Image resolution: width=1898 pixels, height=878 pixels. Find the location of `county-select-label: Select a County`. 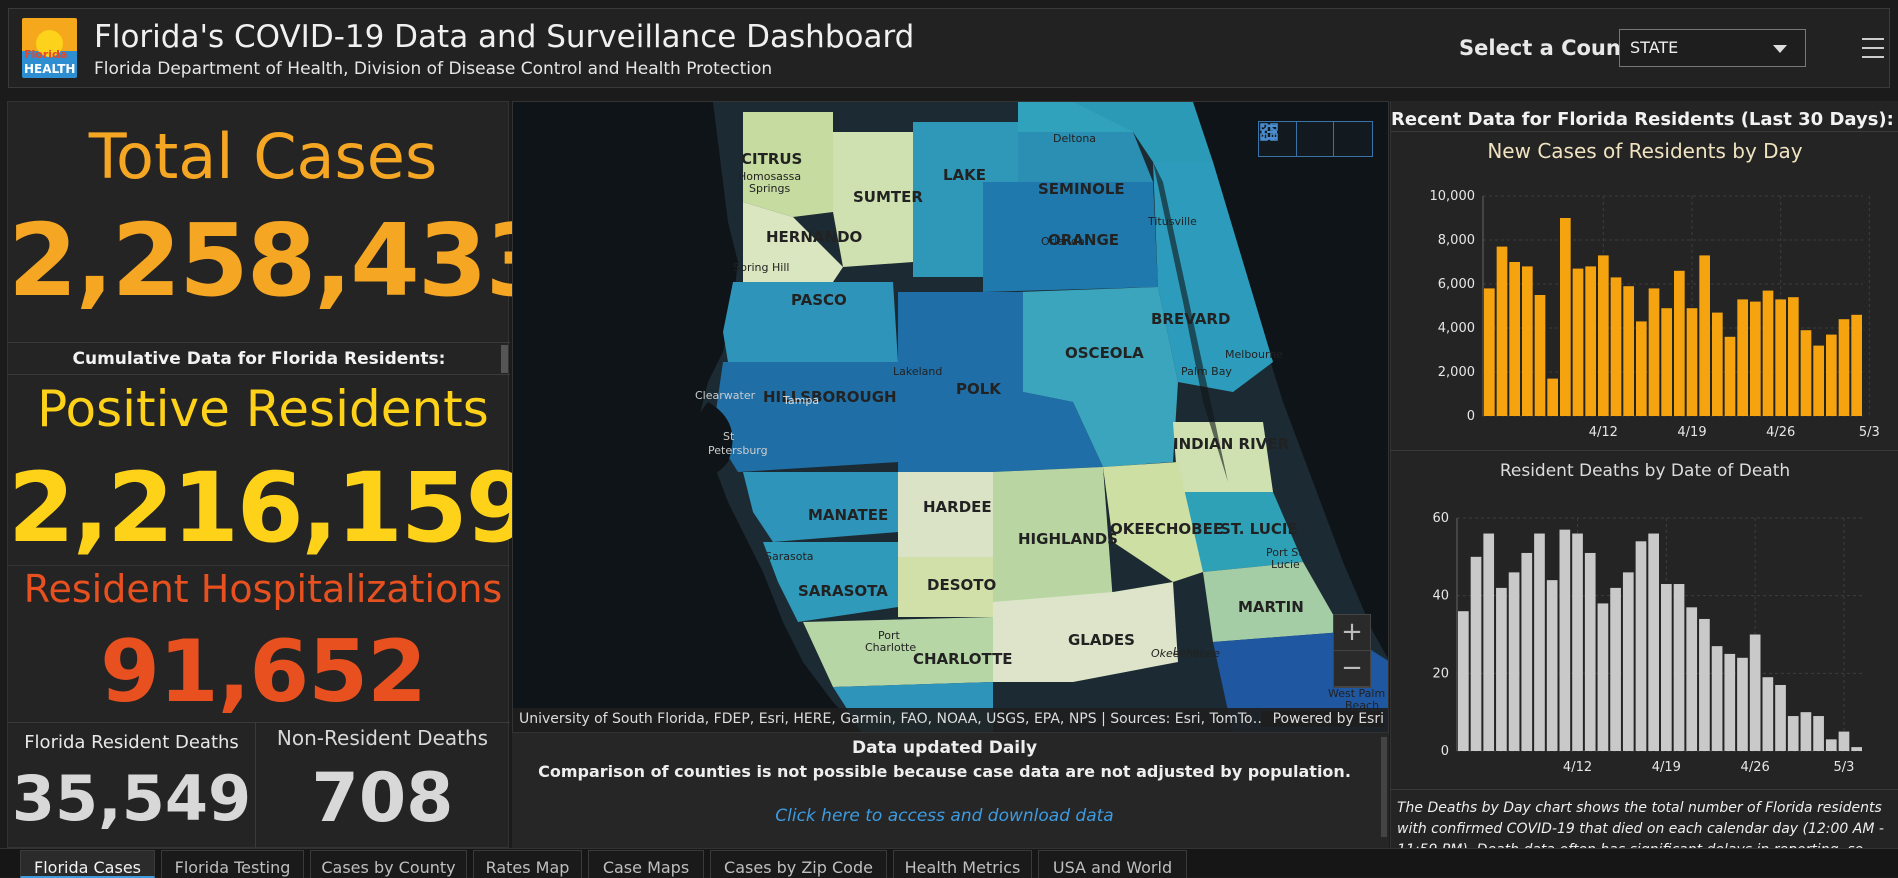

county-select-label: Select a County is located at coordinates (1552, 48).